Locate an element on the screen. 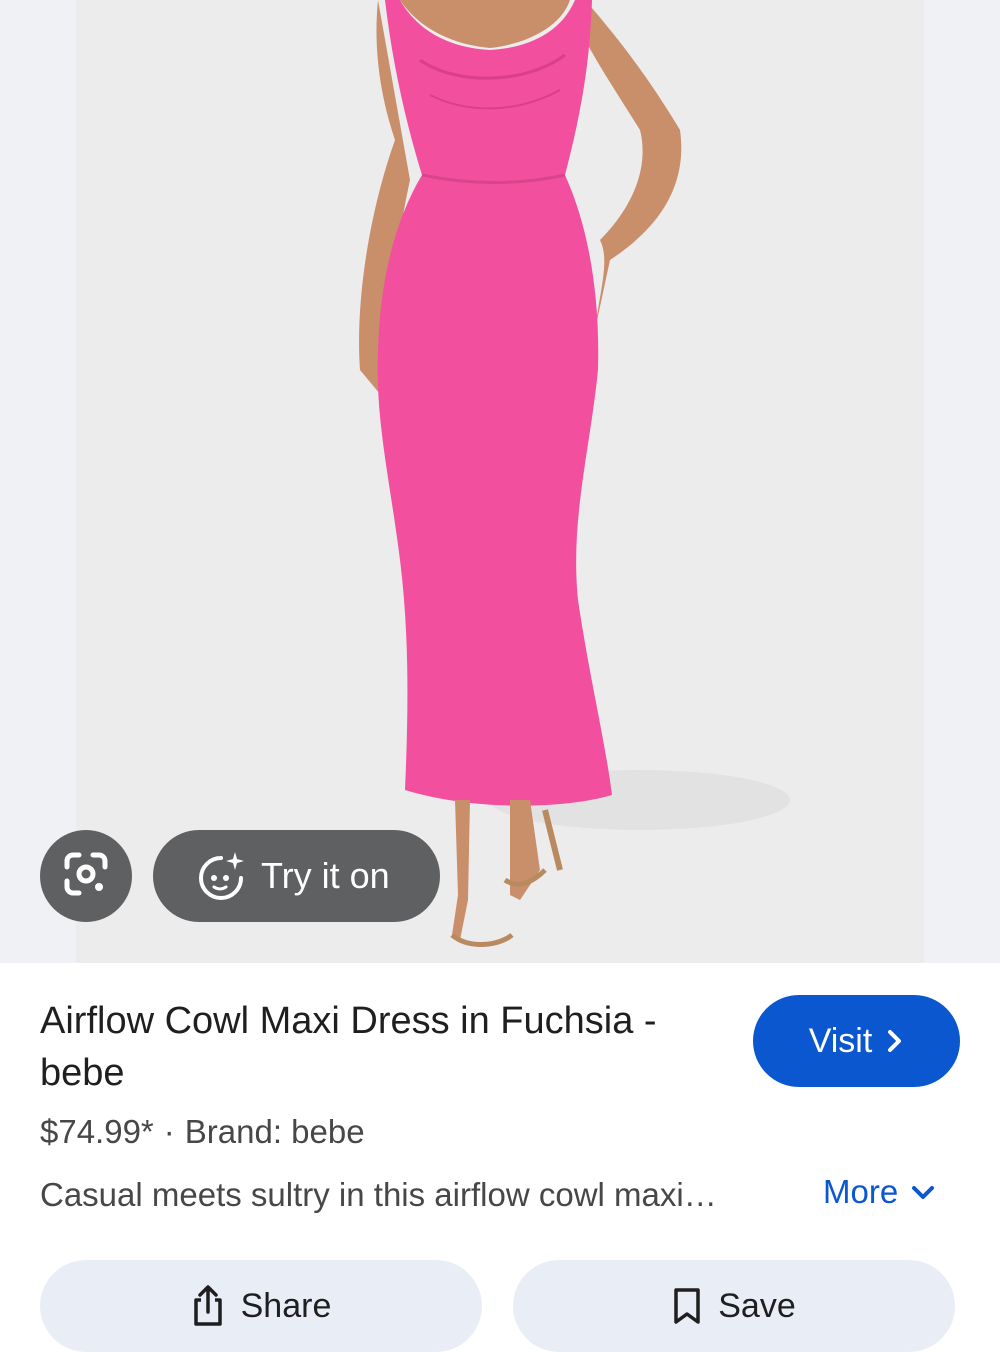  bookmark-icon is located at coordinates (687, 1306).